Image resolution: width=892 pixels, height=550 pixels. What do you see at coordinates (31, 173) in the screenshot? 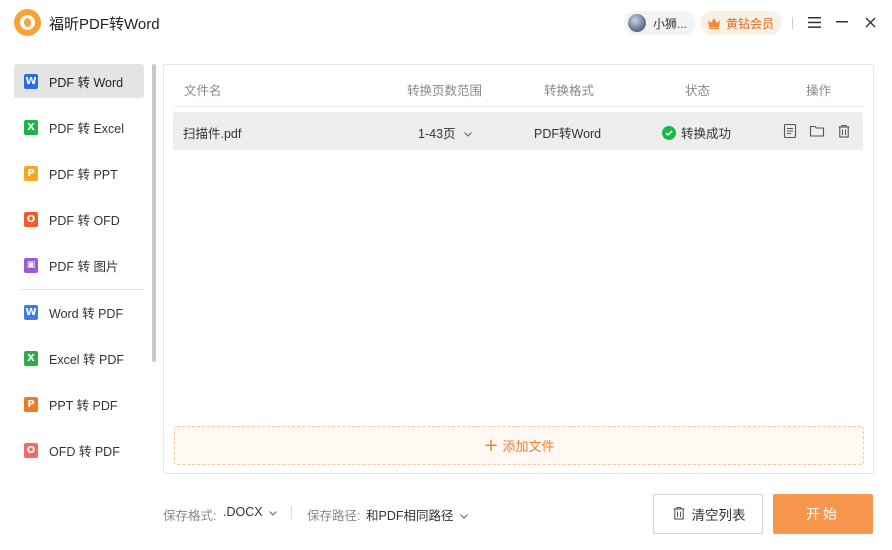
I see `ppt-icon: P` at bounding box center [31, 173].